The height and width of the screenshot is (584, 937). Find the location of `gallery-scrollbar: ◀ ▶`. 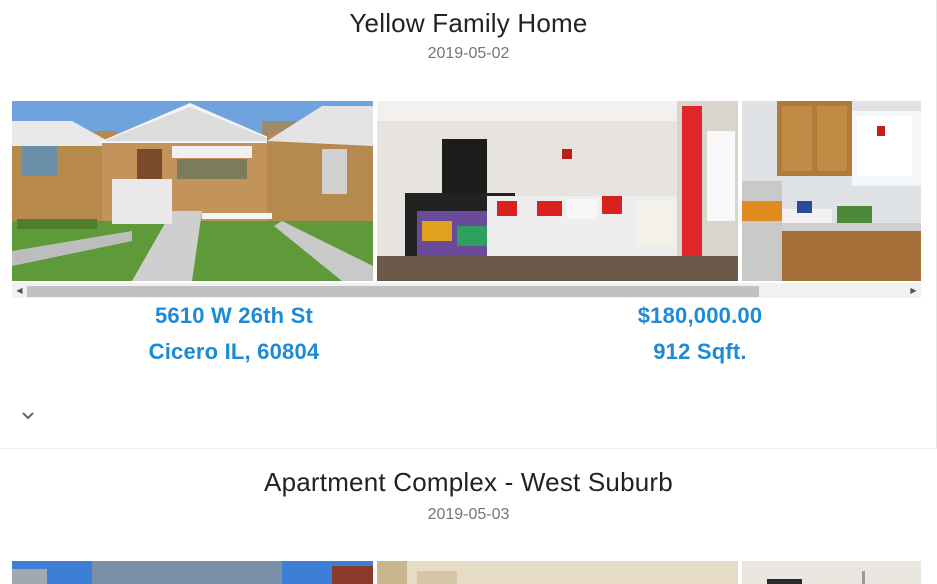

gallery-scrollbar: ◀ ▶ is located at coordinates (466, 290).